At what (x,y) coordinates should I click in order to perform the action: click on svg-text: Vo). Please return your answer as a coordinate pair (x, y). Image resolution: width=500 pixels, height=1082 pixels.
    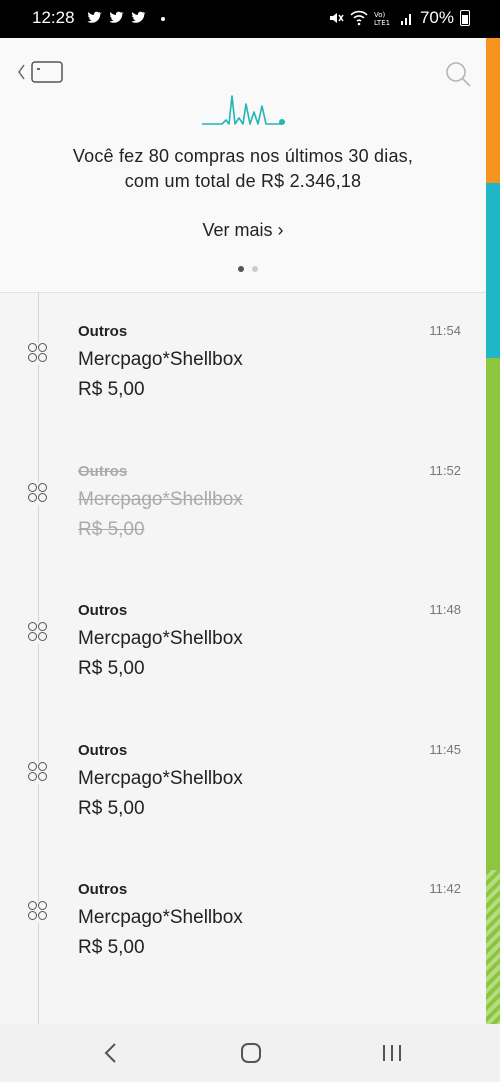
    Looking at the image, I should click on (380, 15).